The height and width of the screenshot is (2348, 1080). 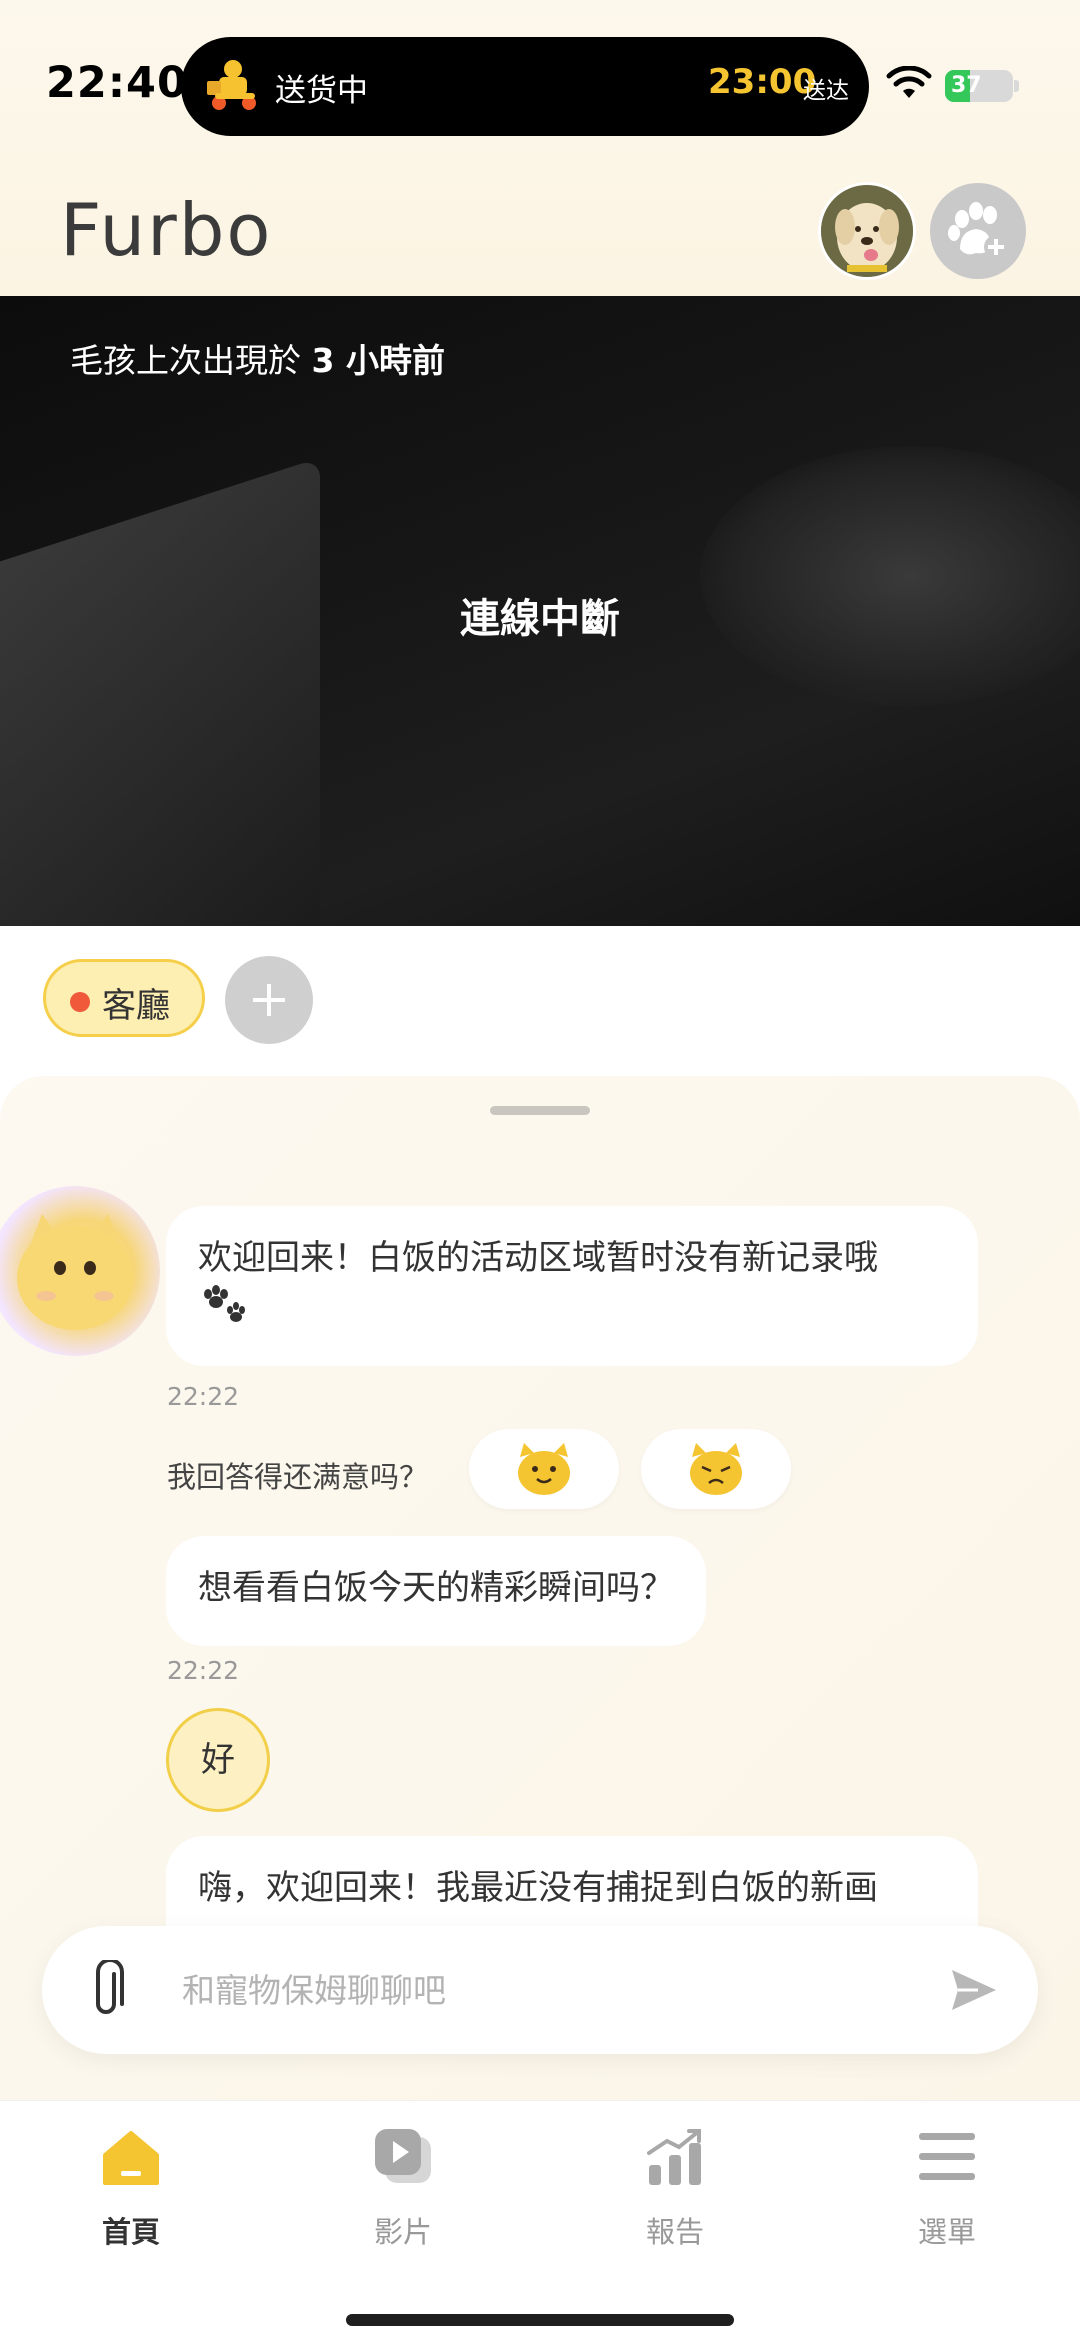 What do you see at coordinates (674, 2232) in the screenshot?
I see `tab-label: 報告` at bounding box center [674, 2232].